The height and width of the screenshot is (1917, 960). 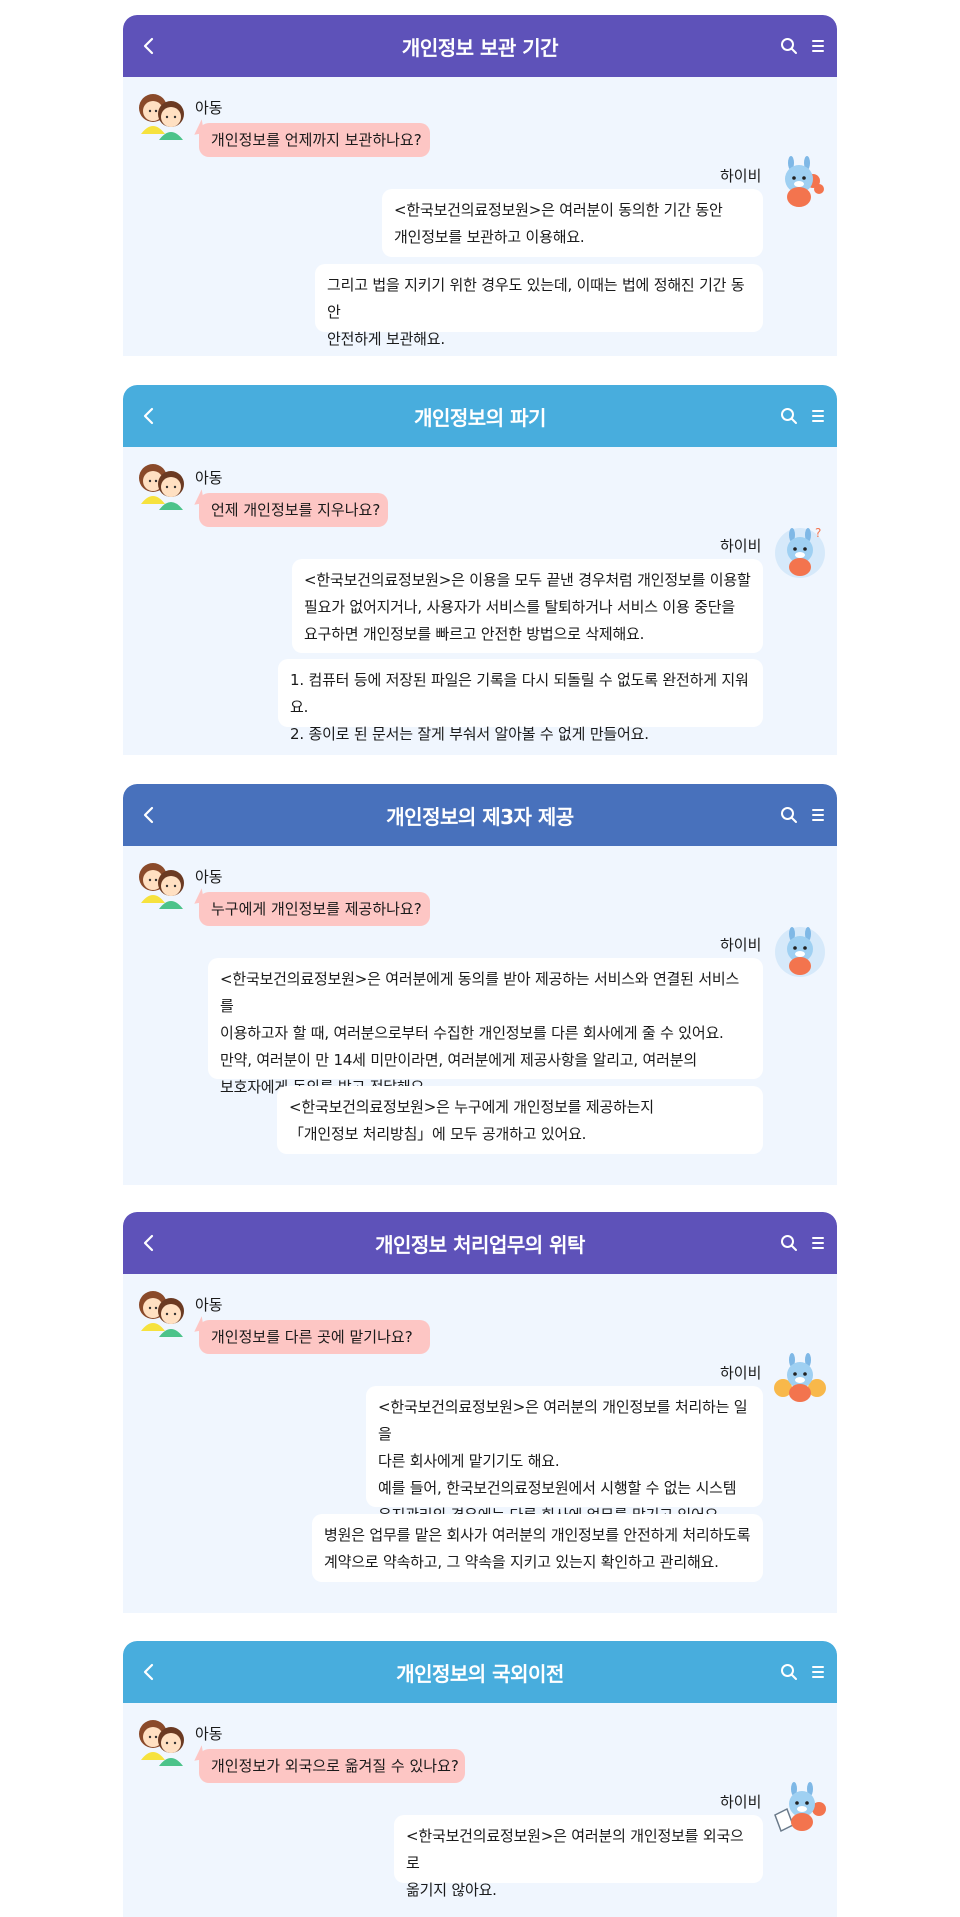 I want to click on chat-panel-destruction: 개인정보의 파기 아동 언제 개인정보를 지우나요? 하이비 ? <한국보건의료, so click(x=480, y=570).